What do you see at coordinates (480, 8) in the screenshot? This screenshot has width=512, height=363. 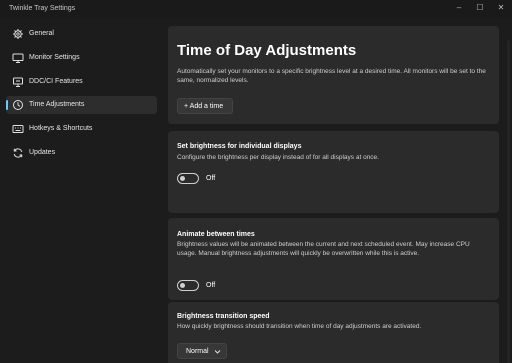 I see `maximize-button: ☐` at bounding box center [480, 8].